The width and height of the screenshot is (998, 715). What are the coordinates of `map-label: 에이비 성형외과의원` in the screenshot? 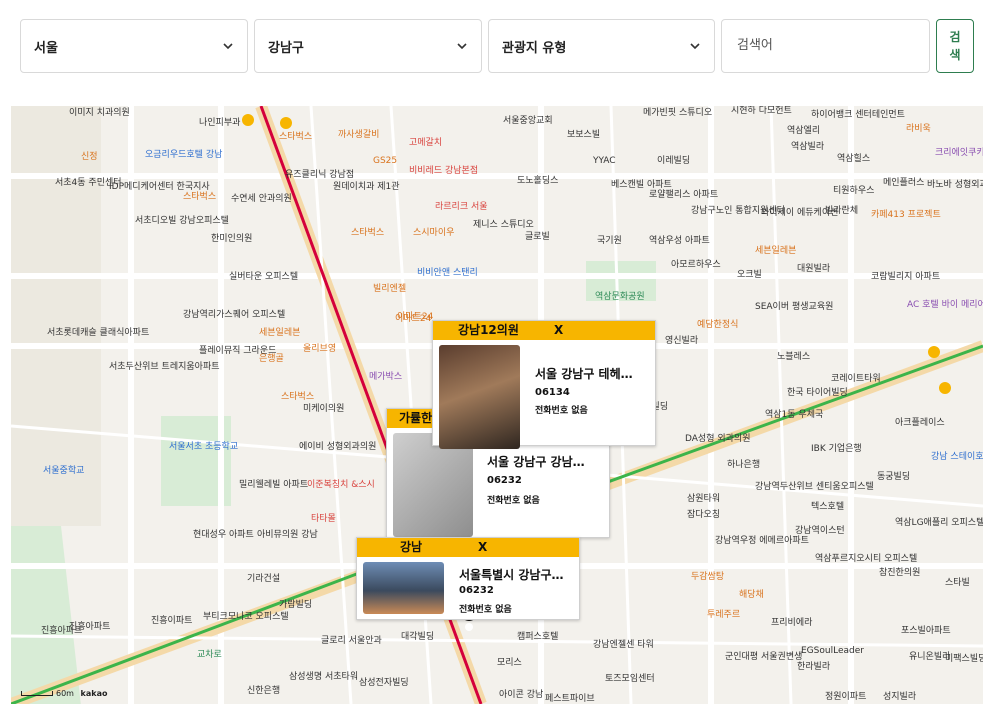 It's located at (338, 447).